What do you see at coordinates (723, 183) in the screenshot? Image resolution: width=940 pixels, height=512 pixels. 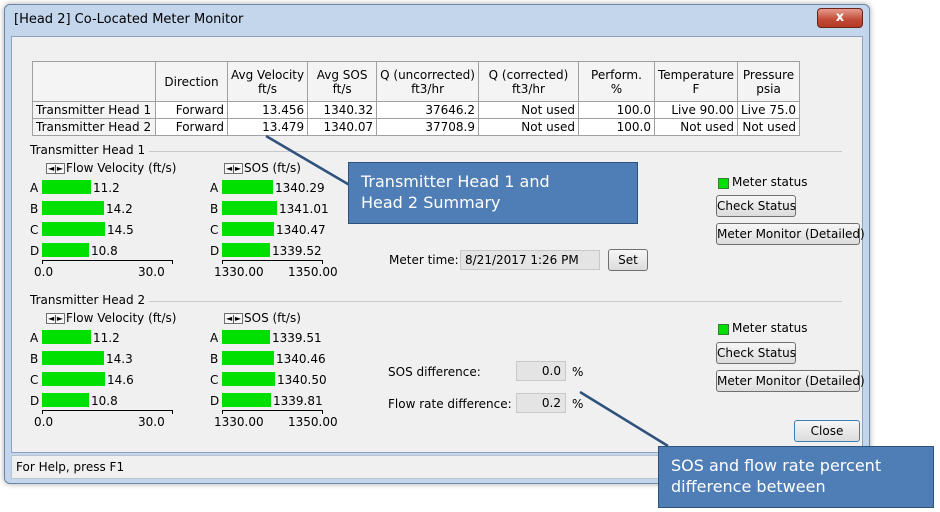 I see `meter-status-indicator` at bounding box center [723, 183].